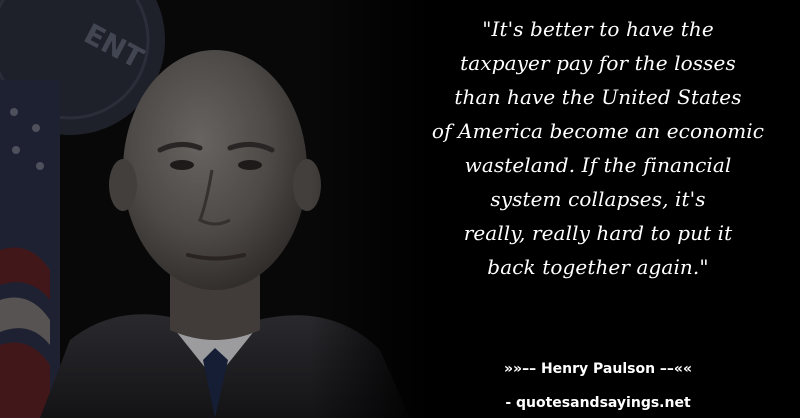 The height and width of the screenshot is (418, 800). I want to click on quote-line: back together again.", so click(598, 267).